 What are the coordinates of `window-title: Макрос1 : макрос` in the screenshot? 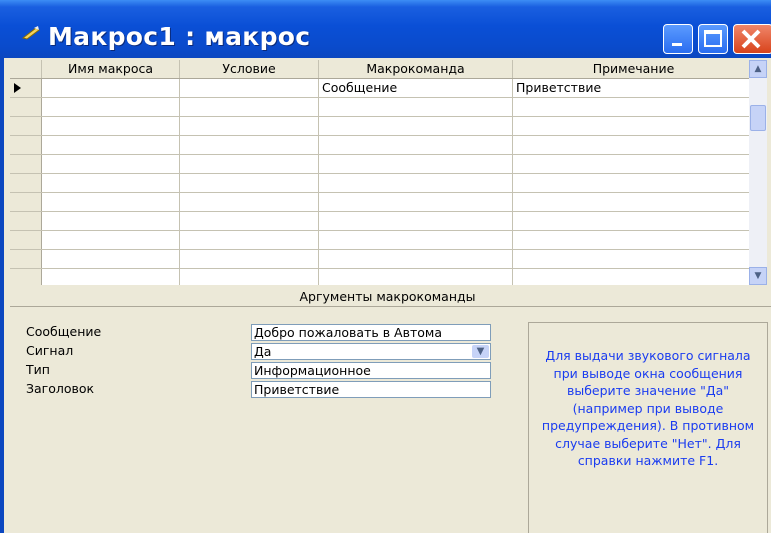 It's located at (179, 36).